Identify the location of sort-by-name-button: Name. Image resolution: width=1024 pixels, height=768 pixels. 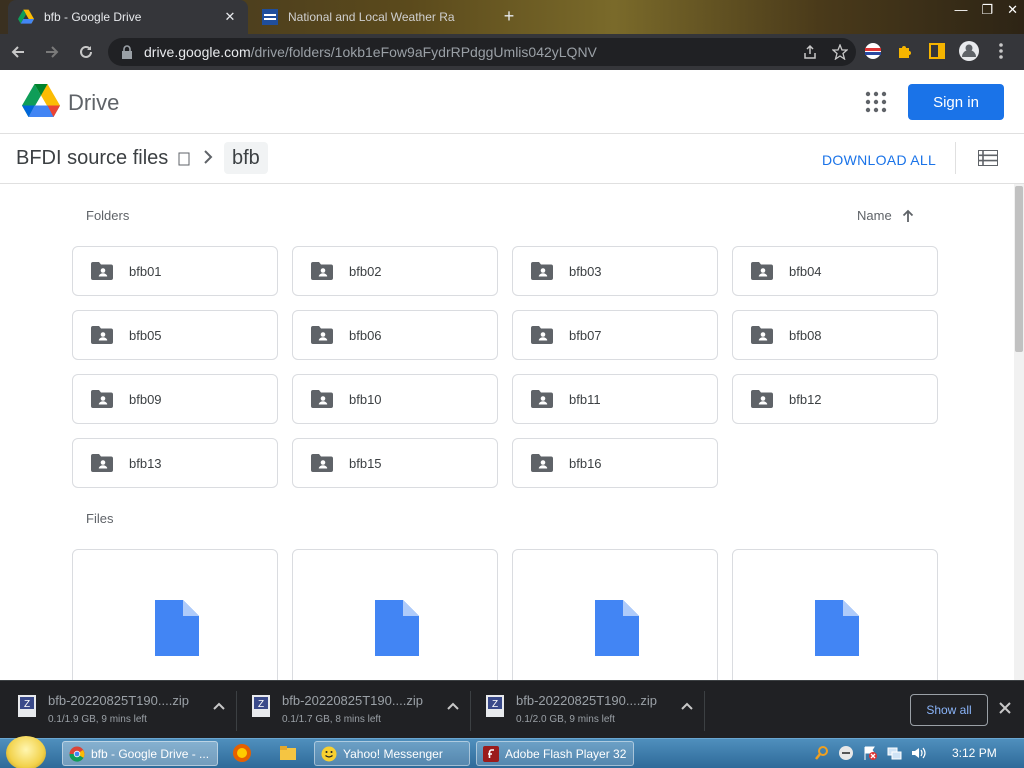
(885, 215).